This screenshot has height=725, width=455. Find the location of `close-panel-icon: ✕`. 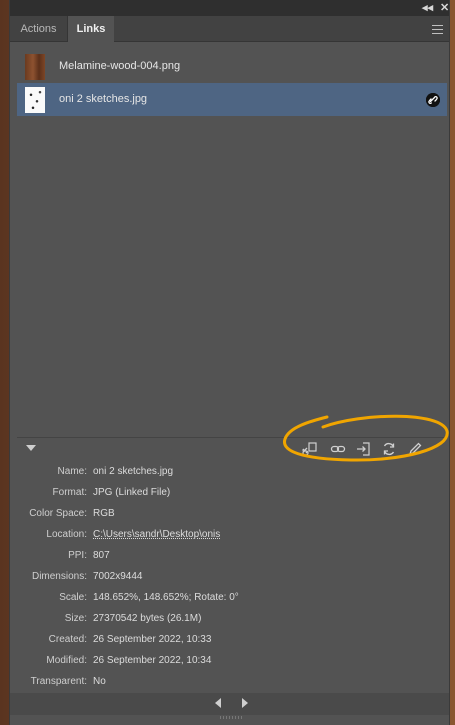

close-panel-icon: ✕ is located at coordinates (444, 7).